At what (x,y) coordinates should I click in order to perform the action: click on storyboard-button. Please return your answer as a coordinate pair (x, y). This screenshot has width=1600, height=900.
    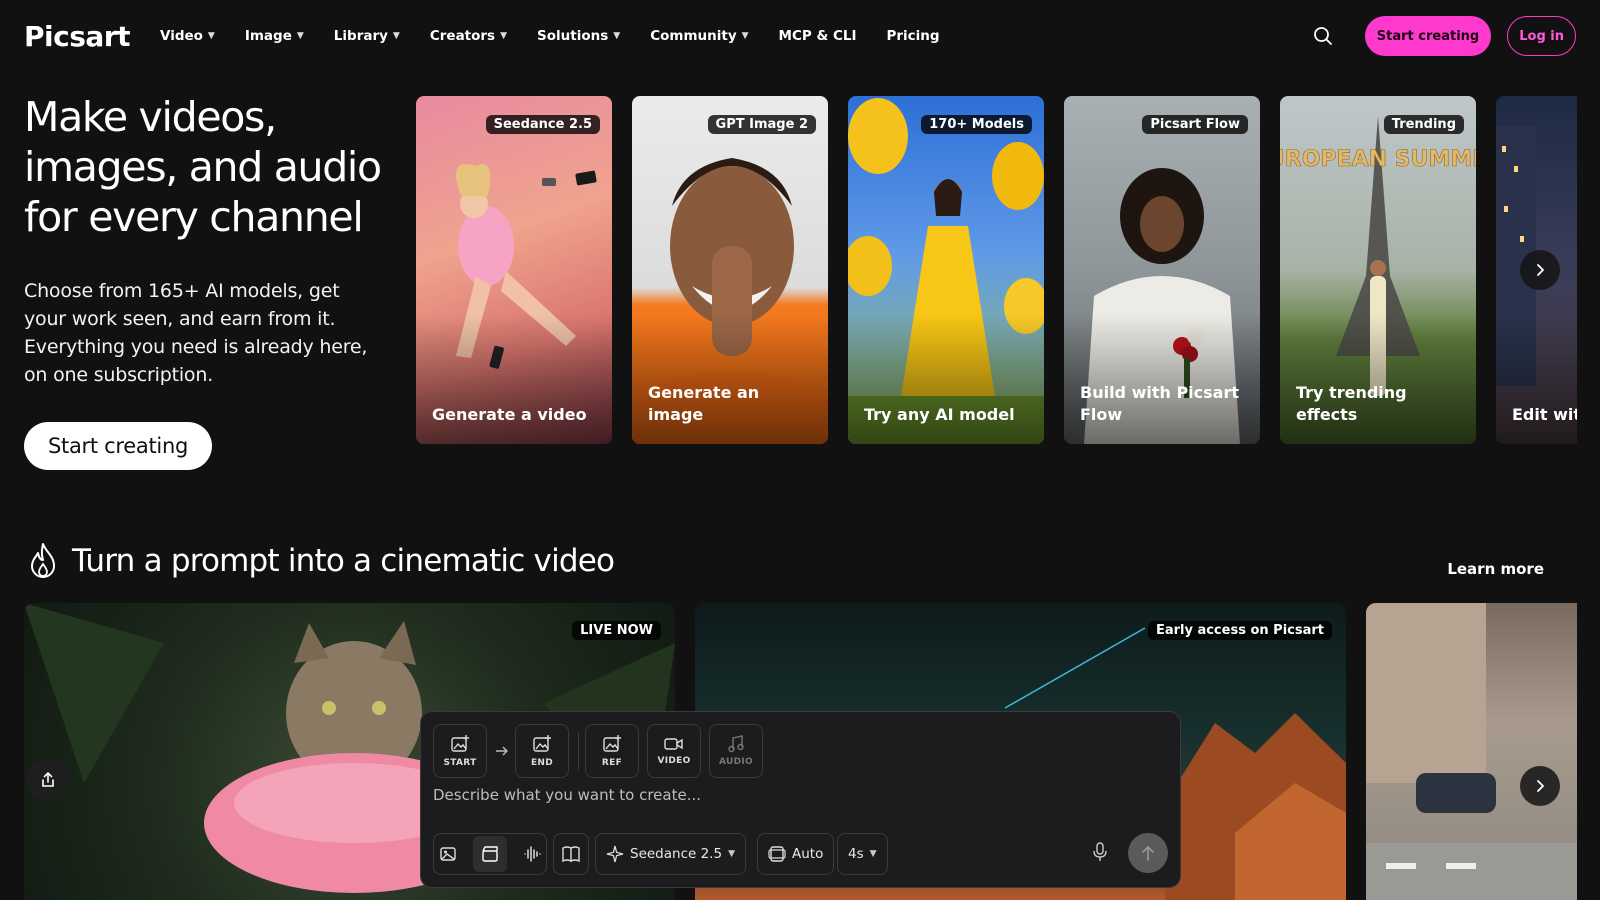
    Looking at the image, I should click on (571, 854).